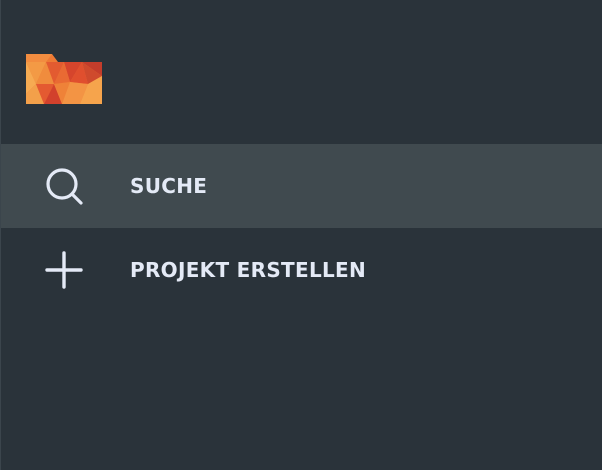 The image size is (602, 470). I want to click on sidebar-item-label: SUCHE, so click(169, 186).